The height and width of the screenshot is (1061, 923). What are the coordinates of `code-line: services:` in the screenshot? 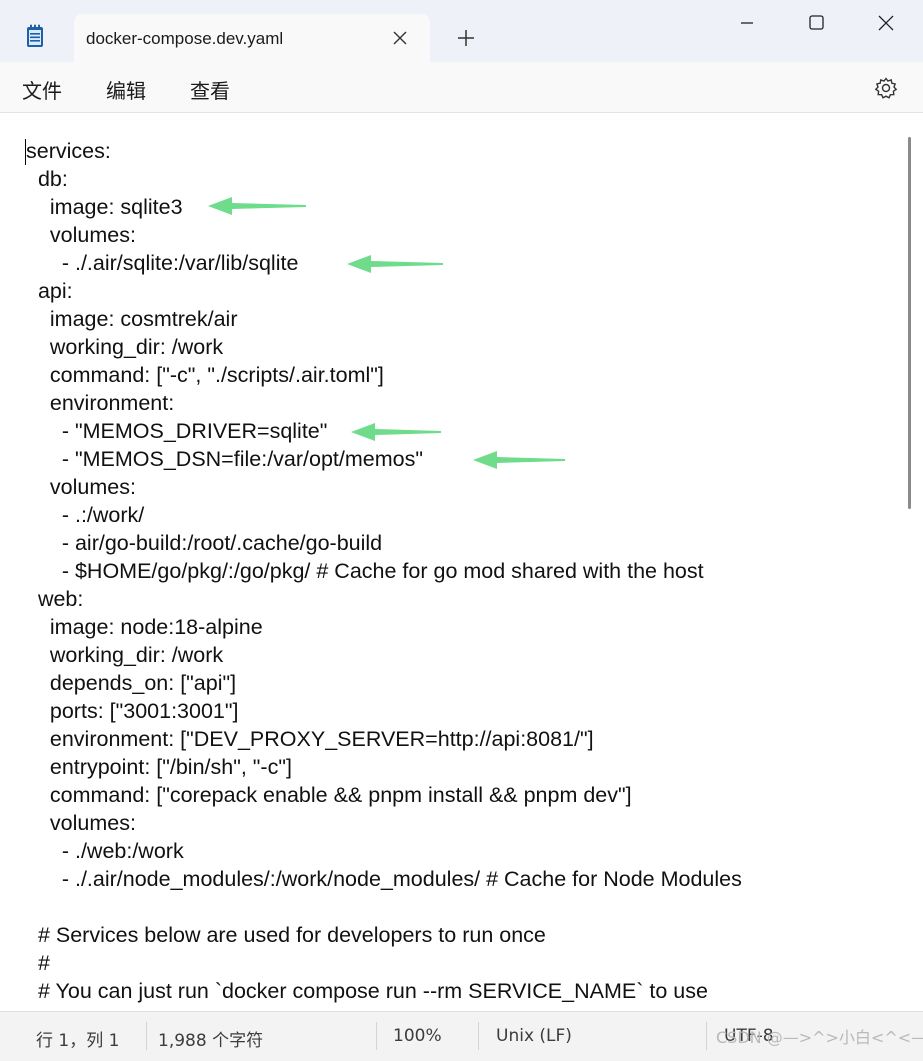 It's located at (68, 151).